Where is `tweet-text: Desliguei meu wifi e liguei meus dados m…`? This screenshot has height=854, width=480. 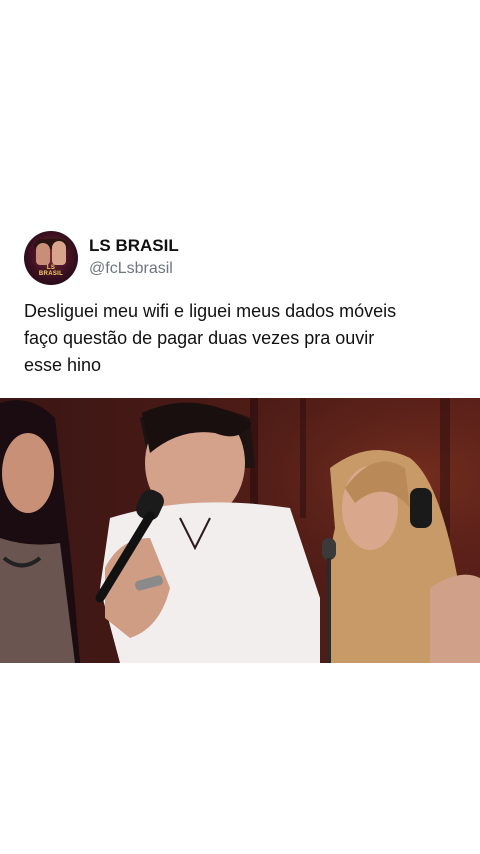
tweet-text: Desliguei meu wifi e liguei meus dados m… is located at coordinates (244, 338).